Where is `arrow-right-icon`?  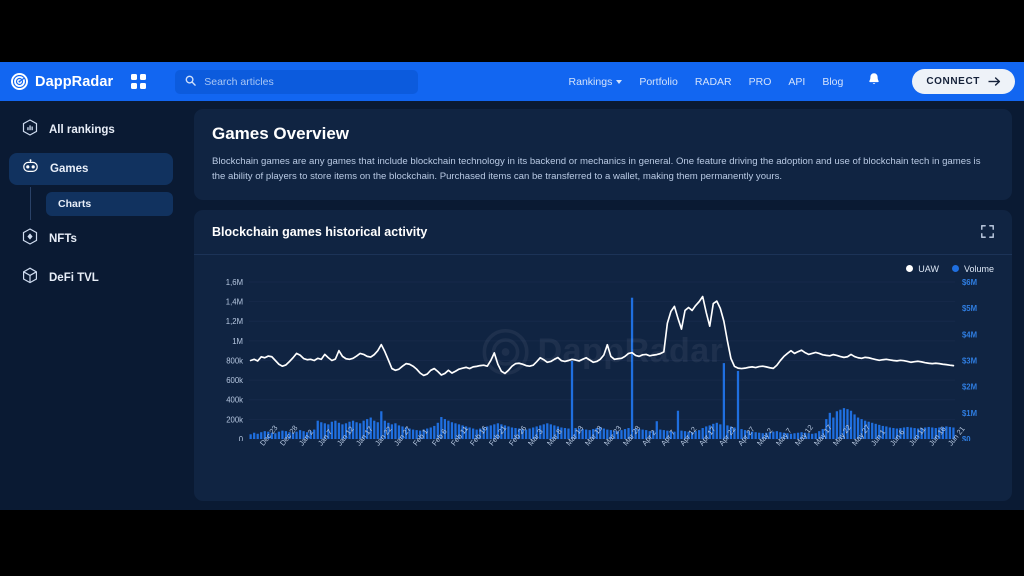 arrow-right-icon is located at coordinates (994, 82).